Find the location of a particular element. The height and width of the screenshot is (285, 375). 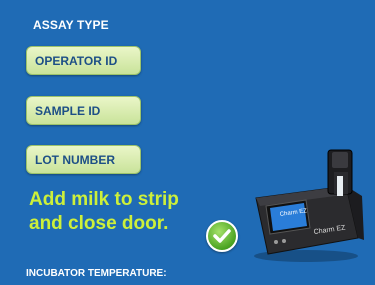

lot-number-button: LOT NUMBER is located at coordinates (83, 159).